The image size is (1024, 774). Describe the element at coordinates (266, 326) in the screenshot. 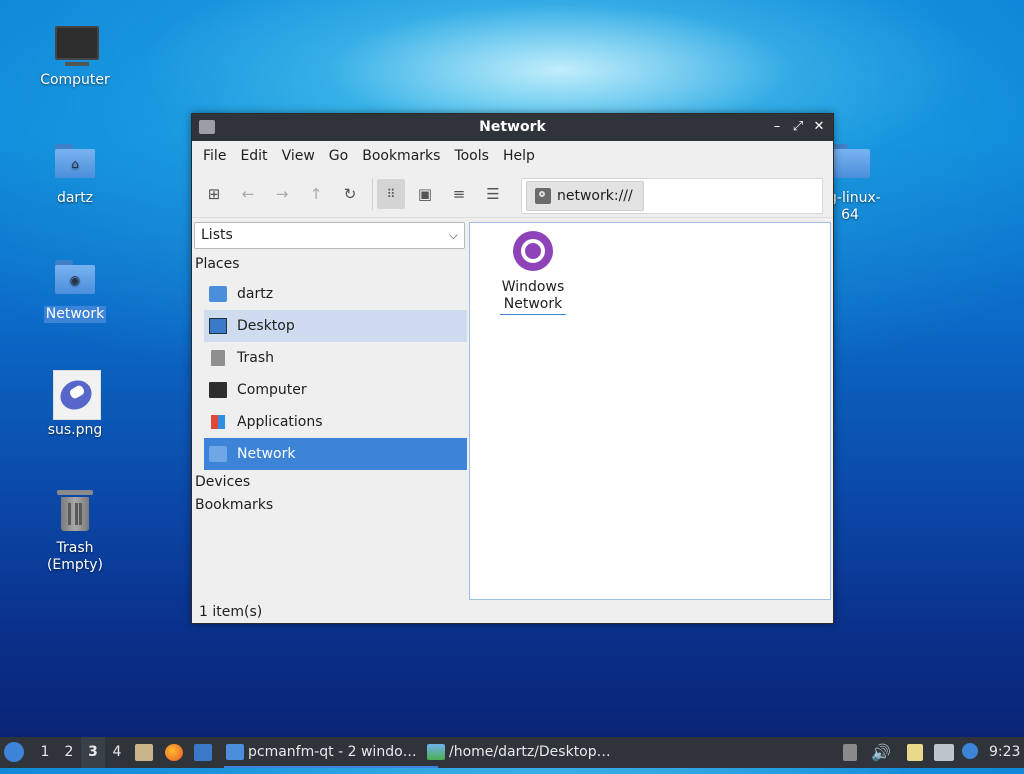

I see `sidebar-item-label: Desktop` at that location.